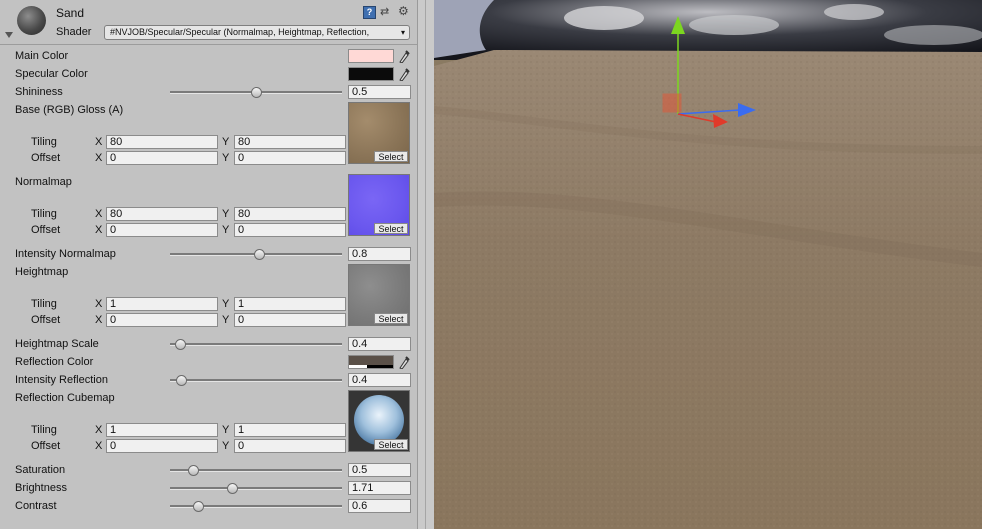  What do you see at coordinates (256, 344) in the screenshot?
I see `heightmap-scale-slider-track` at bounding box center [256, 344].